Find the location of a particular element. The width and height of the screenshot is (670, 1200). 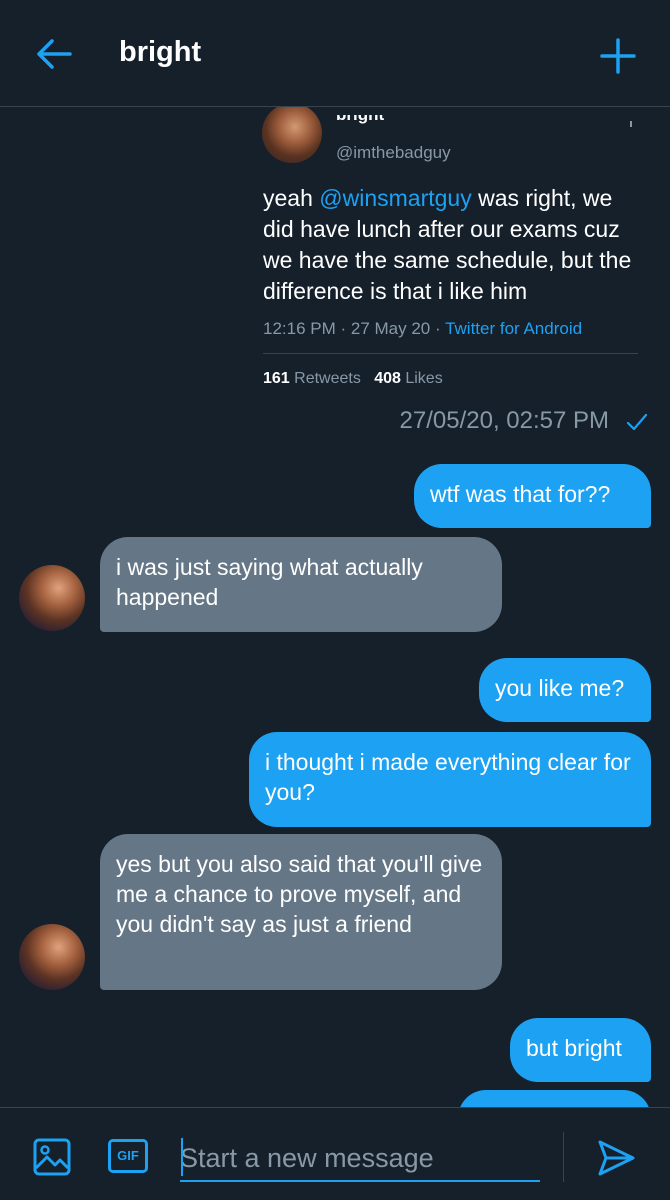

outgoing-message-bubble: you like me? is located at coordinates (565, 690).